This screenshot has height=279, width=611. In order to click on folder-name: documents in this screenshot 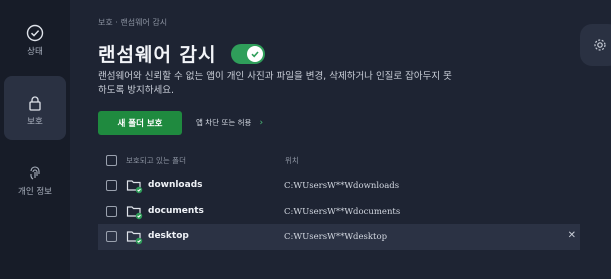, I will do `click(176, 211)`.